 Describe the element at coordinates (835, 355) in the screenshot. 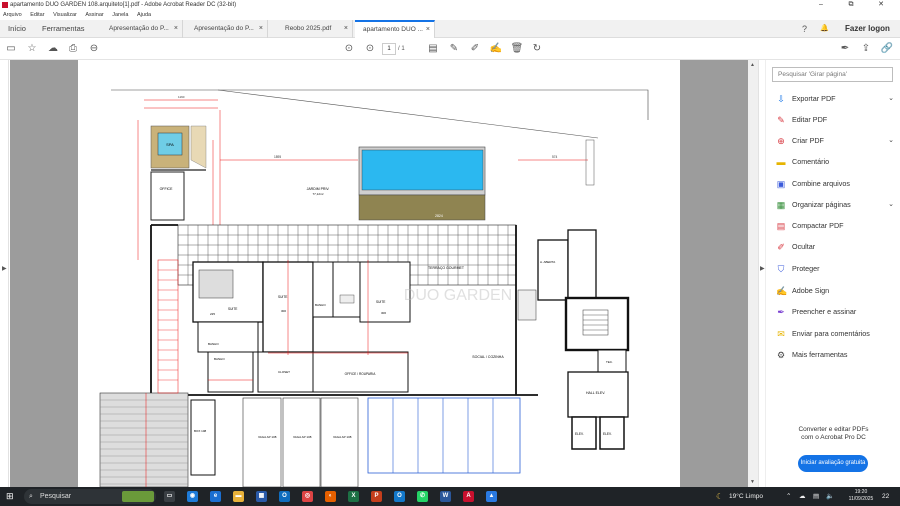

I see `tool-mais-ferramentas: ⚙ Mais ferramentas` at that location.